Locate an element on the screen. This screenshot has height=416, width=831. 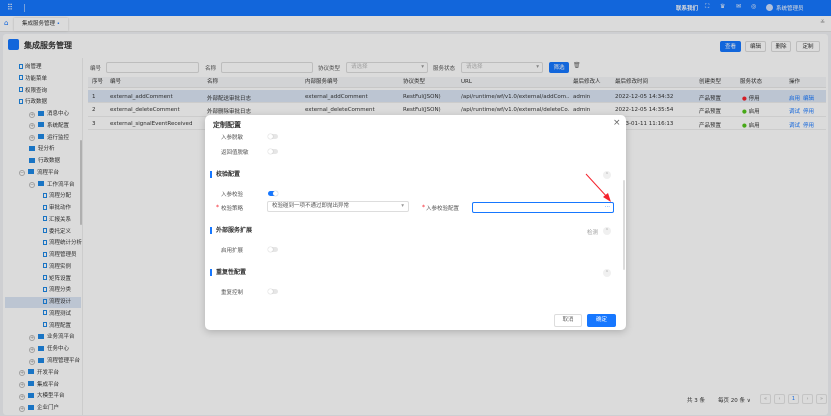
ext-check-link: 检测 is located at coordinates (592, 232).